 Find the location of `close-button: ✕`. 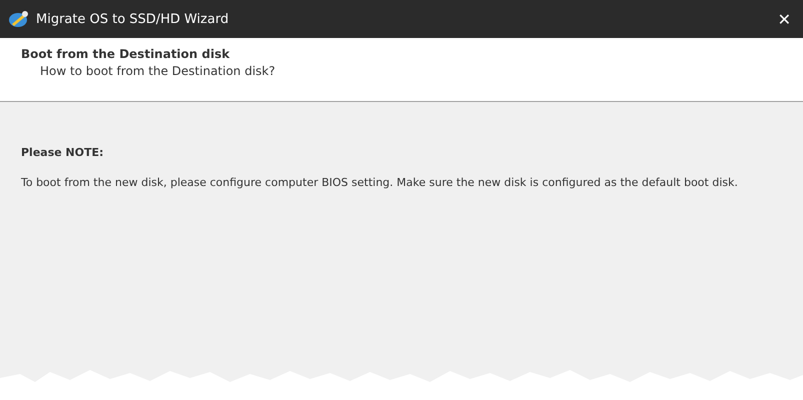

close-button: ✕ is located at coordinates (784, 19).